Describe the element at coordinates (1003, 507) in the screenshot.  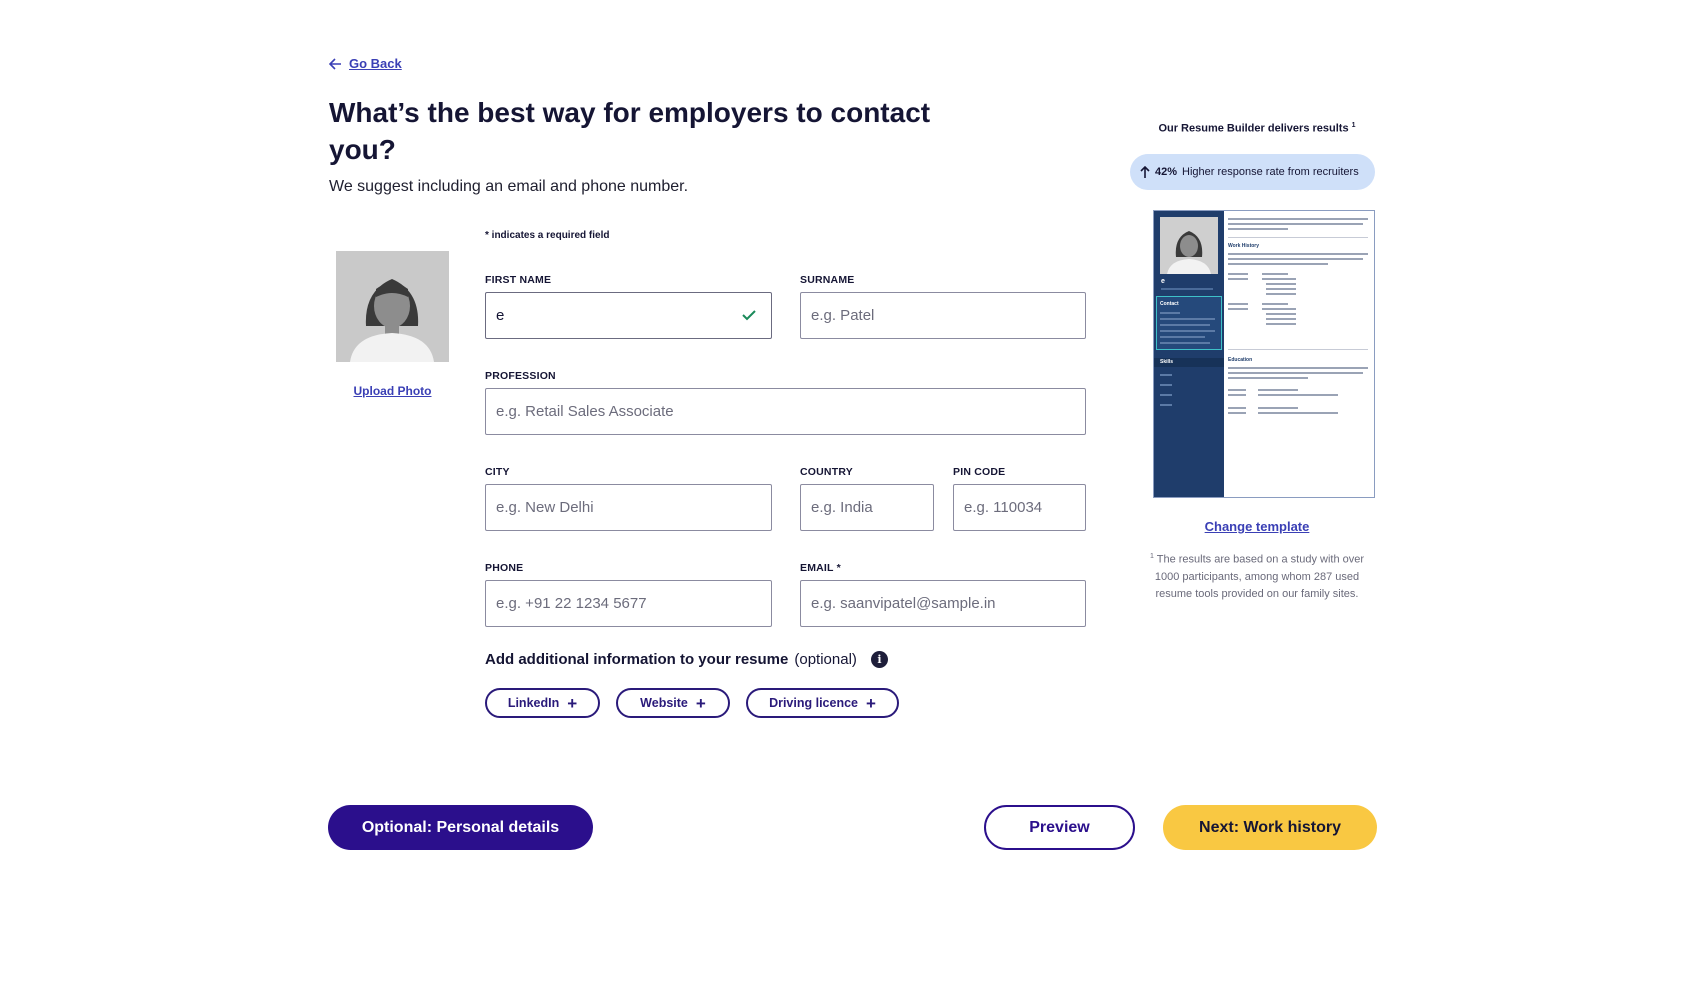
I see `pin-code-placeholder: e.g. 110034` at that location.